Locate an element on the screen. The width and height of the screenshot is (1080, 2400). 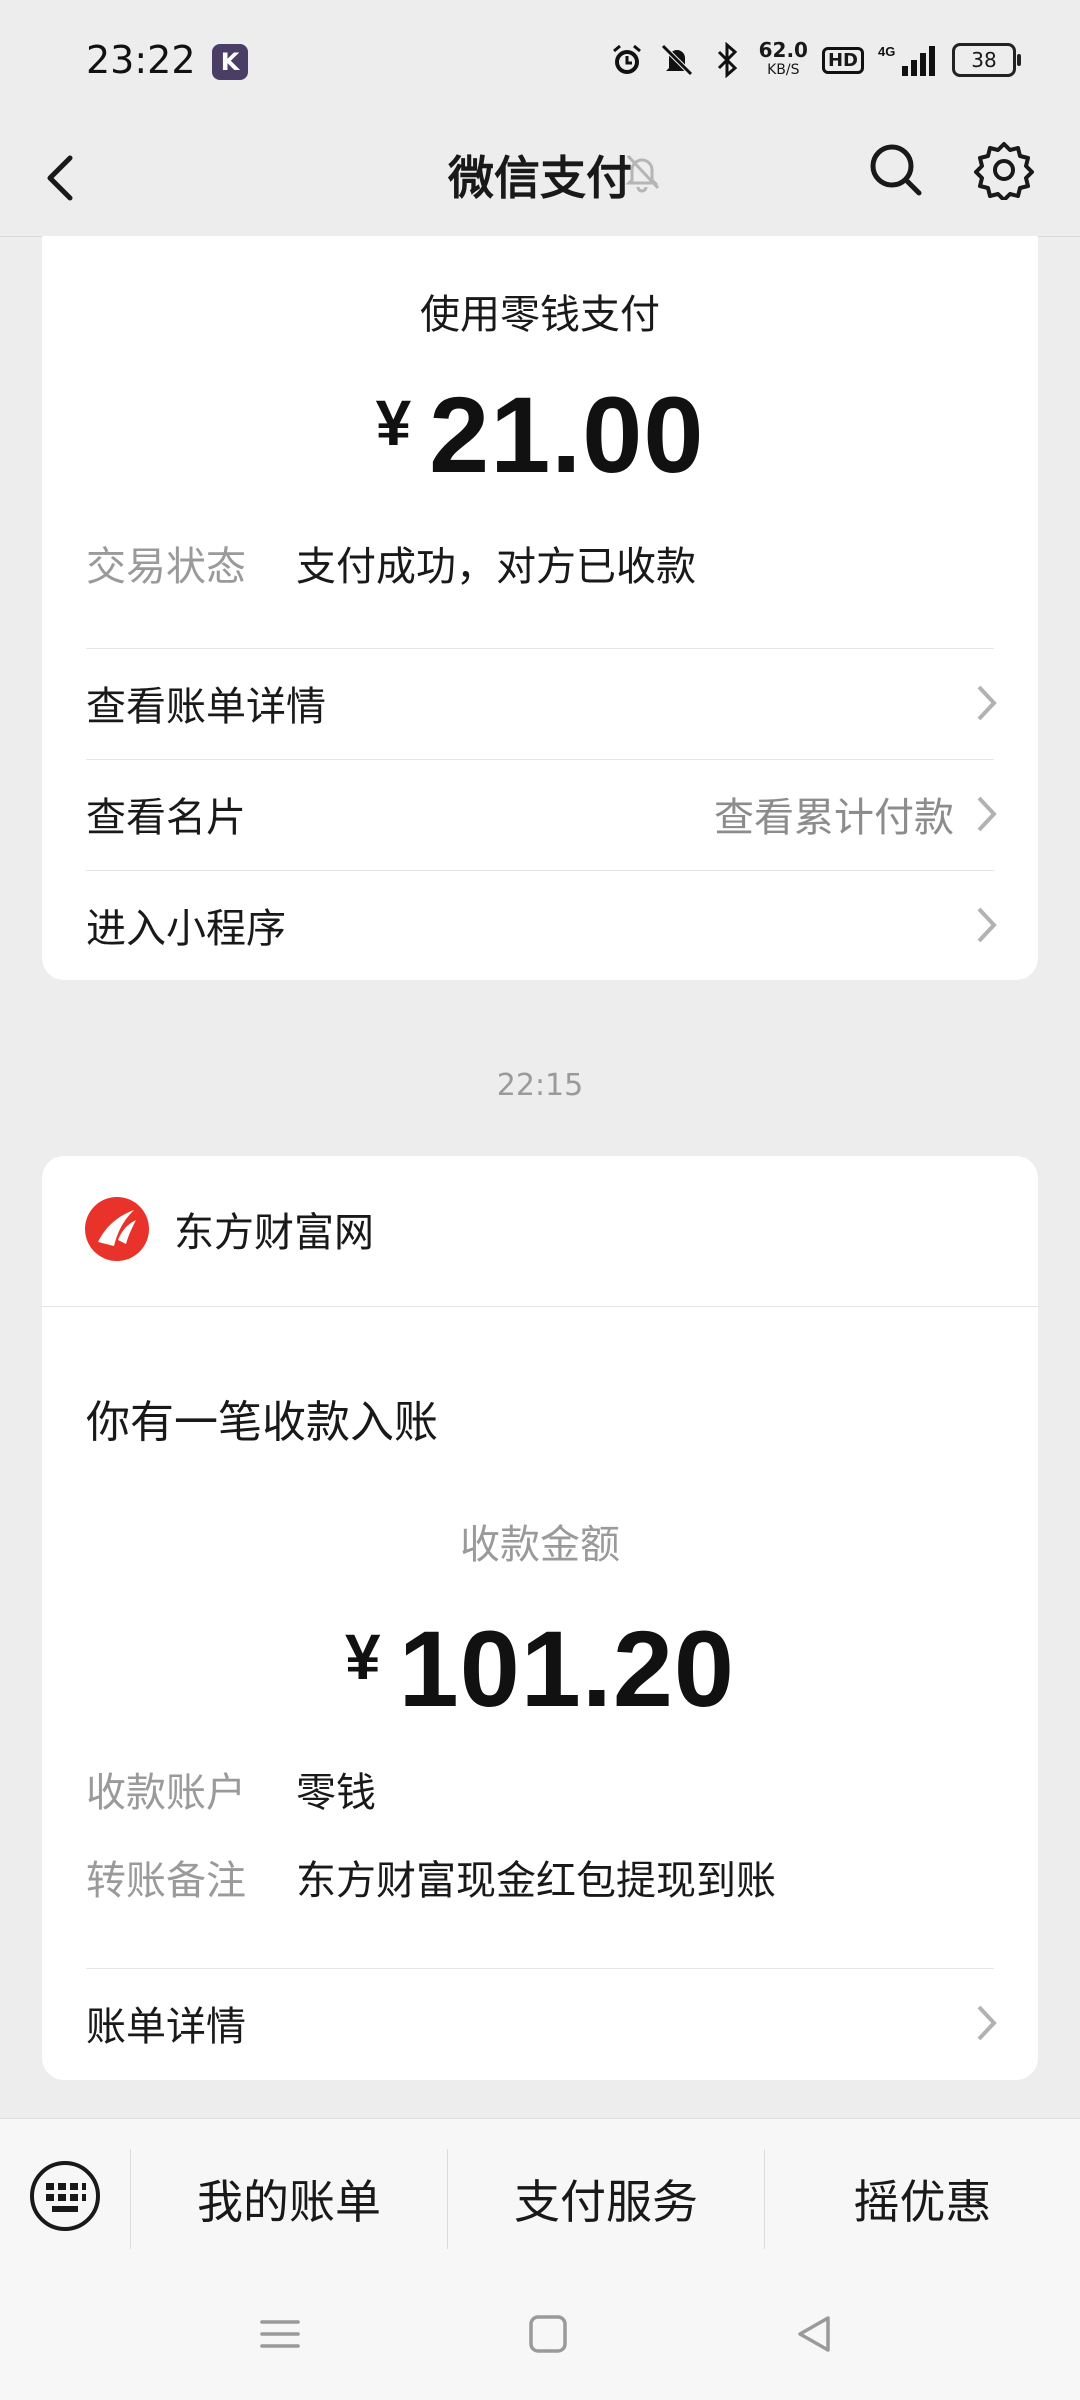
home-icon is located at coordinates (548, 2334).